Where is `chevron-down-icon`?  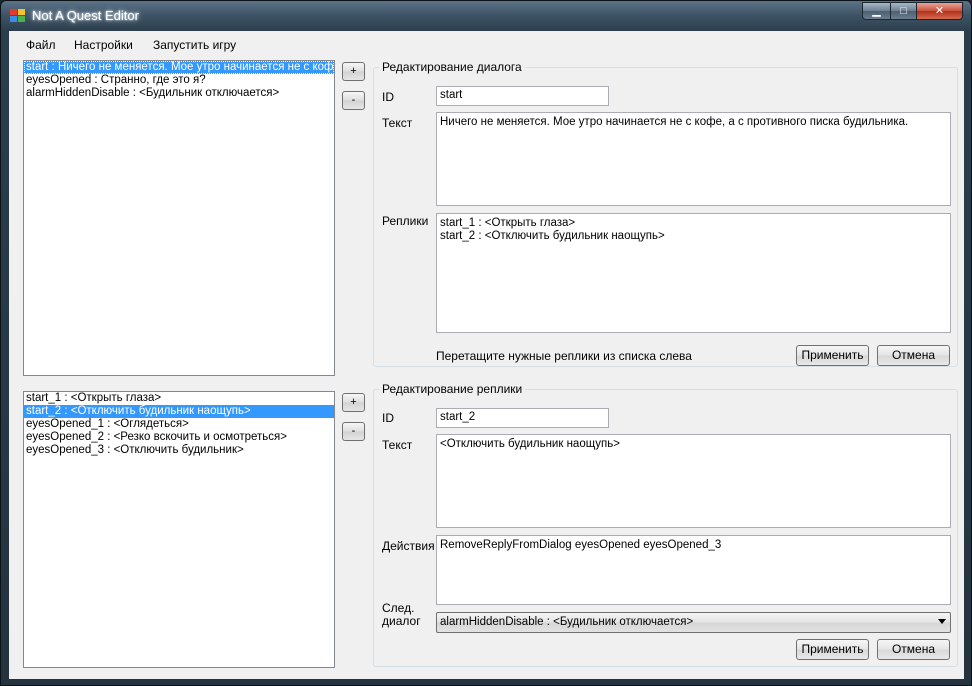
chevron-down-icon is located at coordinates (942, 621).